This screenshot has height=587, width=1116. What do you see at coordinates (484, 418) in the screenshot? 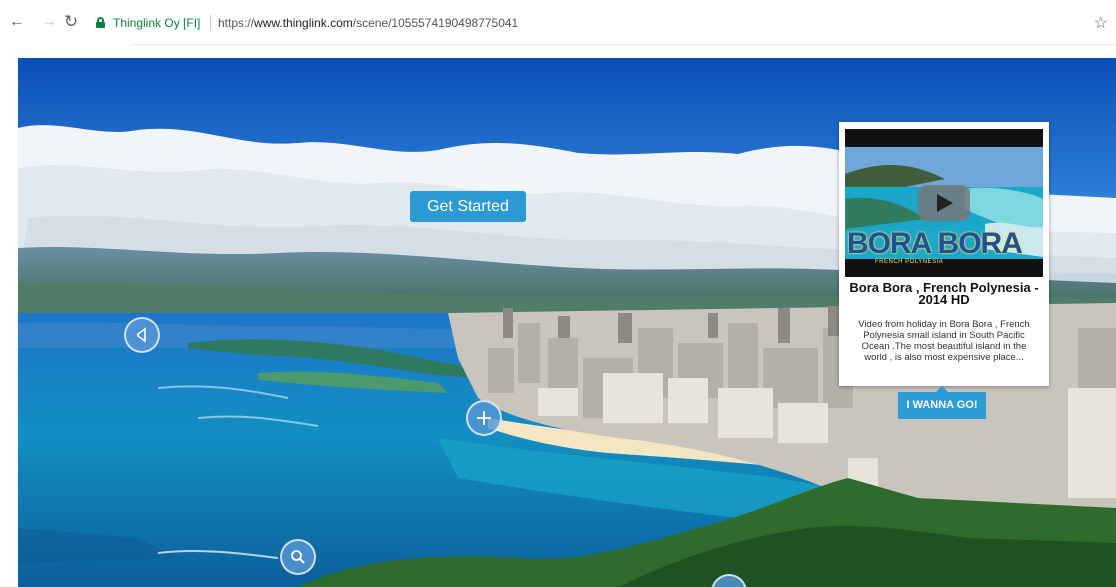
I see `plus-hotspot-icon` at bounding box center [484, 418].